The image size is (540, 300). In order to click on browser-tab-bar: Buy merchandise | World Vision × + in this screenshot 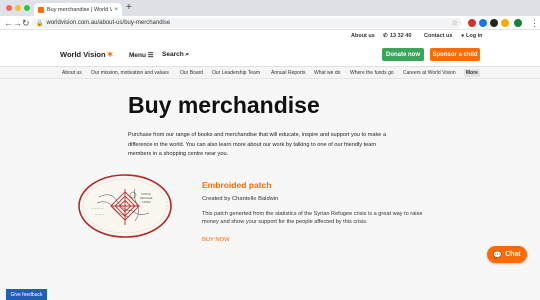, I will do `click(270, 8)`.